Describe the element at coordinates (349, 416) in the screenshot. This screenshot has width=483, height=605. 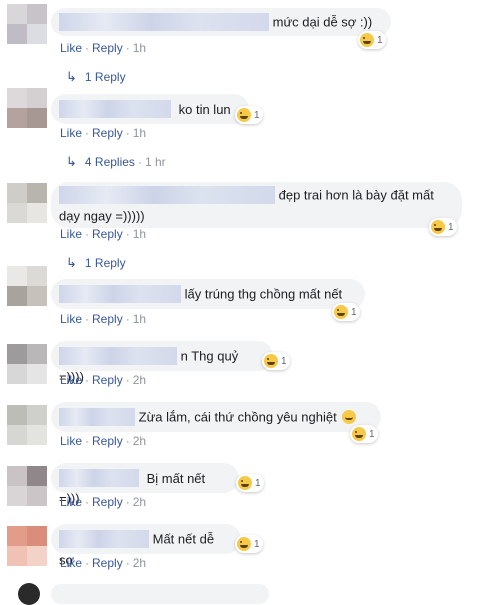
I see `smile-emoji-icon` at that location.